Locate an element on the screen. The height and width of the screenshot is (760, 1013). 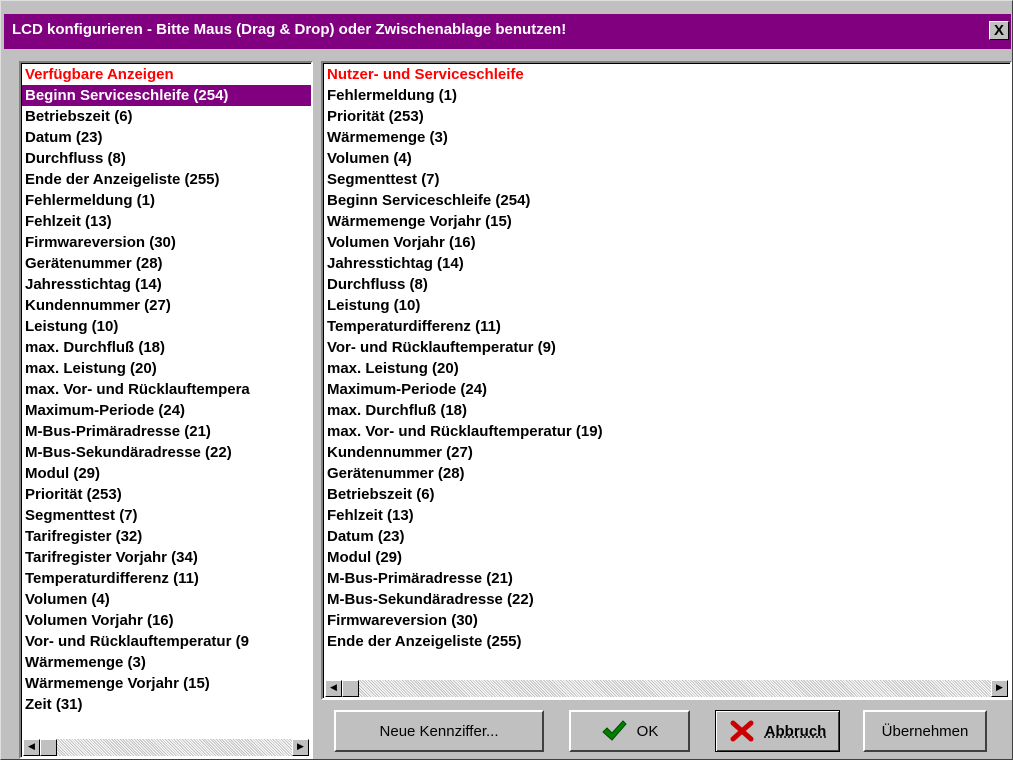
left-horizontal-scrollbar: ◀ ▶ is located at coordinates (166, 747).